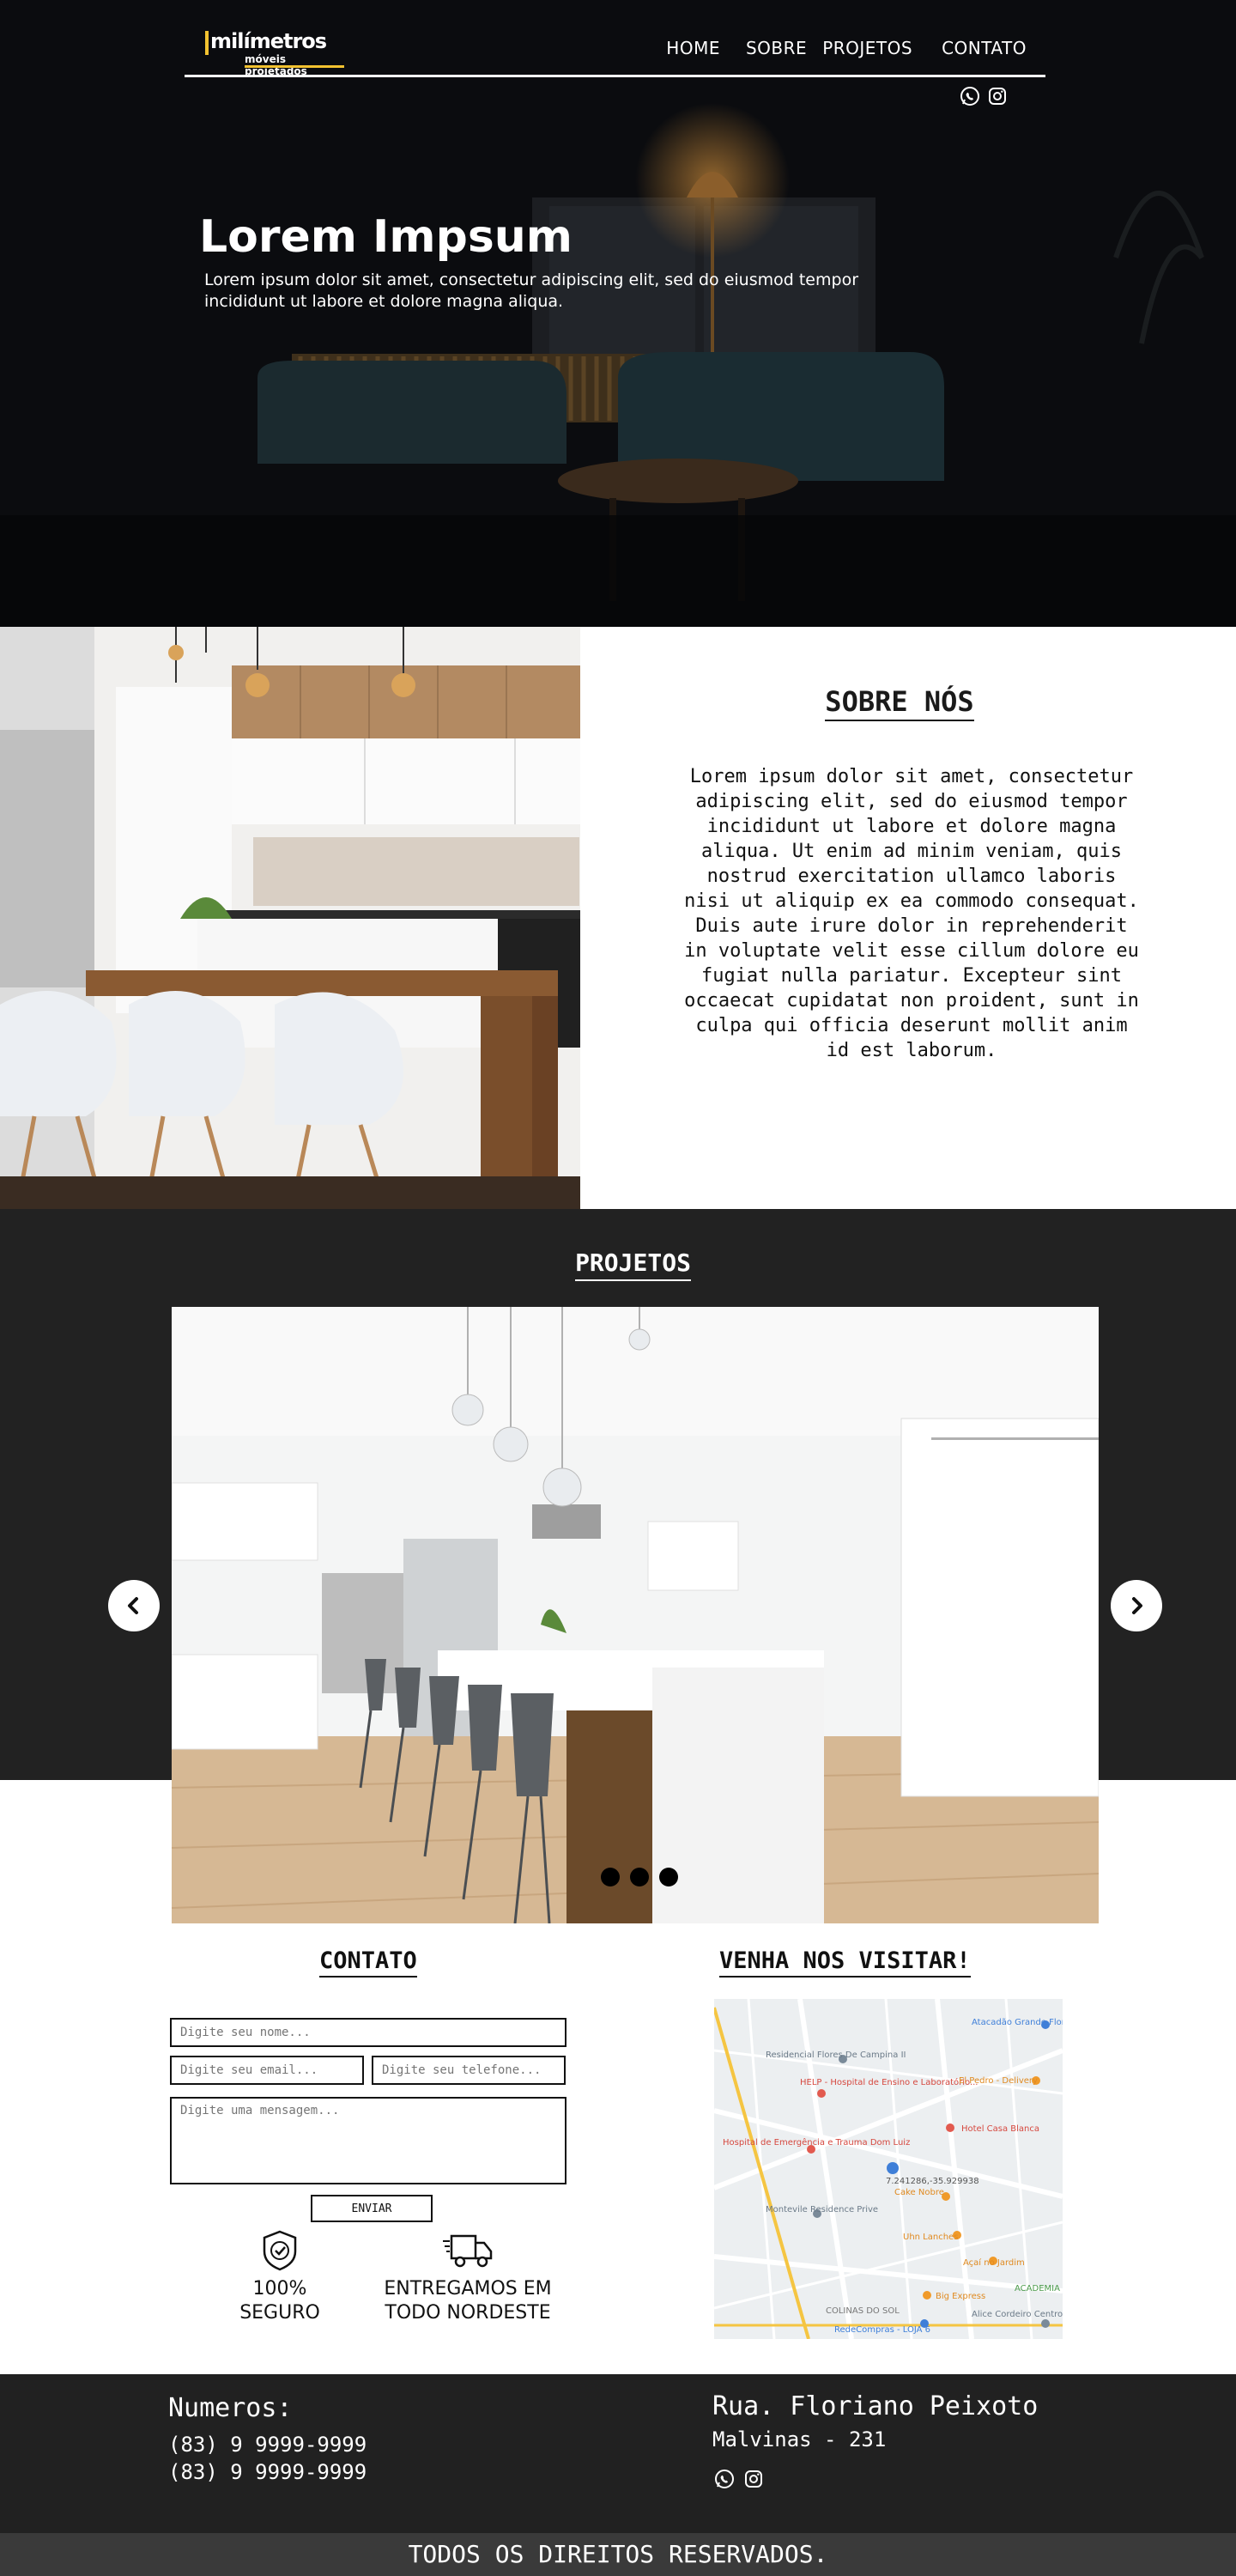  I want to click on footer-social-links, so click(739, 2479).